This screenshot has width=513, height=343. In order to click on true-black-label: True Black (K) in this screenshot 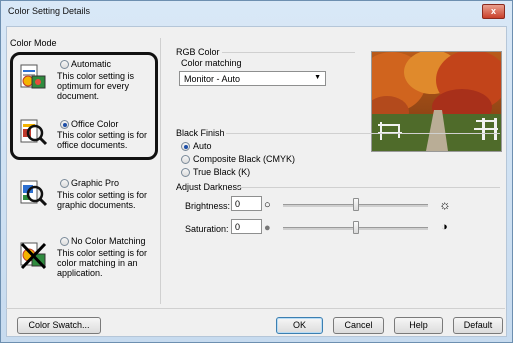, I will do `click(221, 172)`.